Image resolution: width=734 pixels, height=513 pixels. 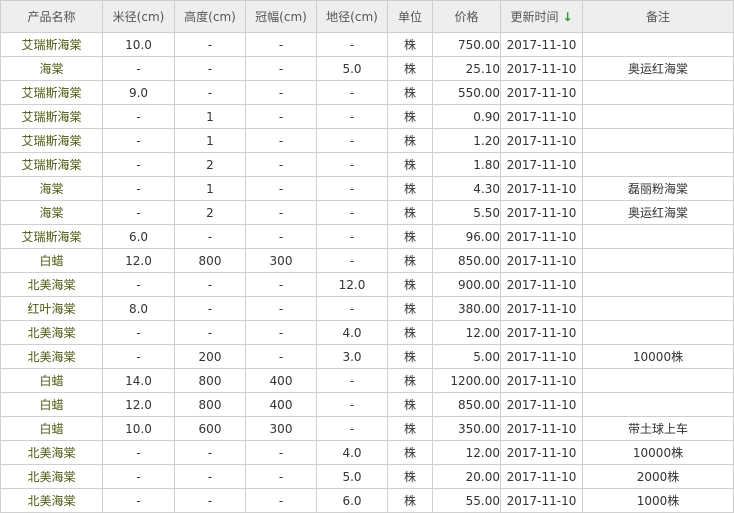 I want to click on table-row: 北美海棠 - - -4.0 株 12.00 2017-11-10 10000株, so click(x=367, y=452).